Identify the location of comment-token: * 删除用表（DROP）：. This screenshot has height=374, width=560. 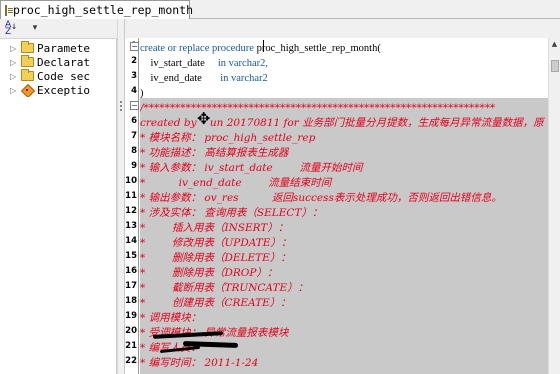
(209, 273).